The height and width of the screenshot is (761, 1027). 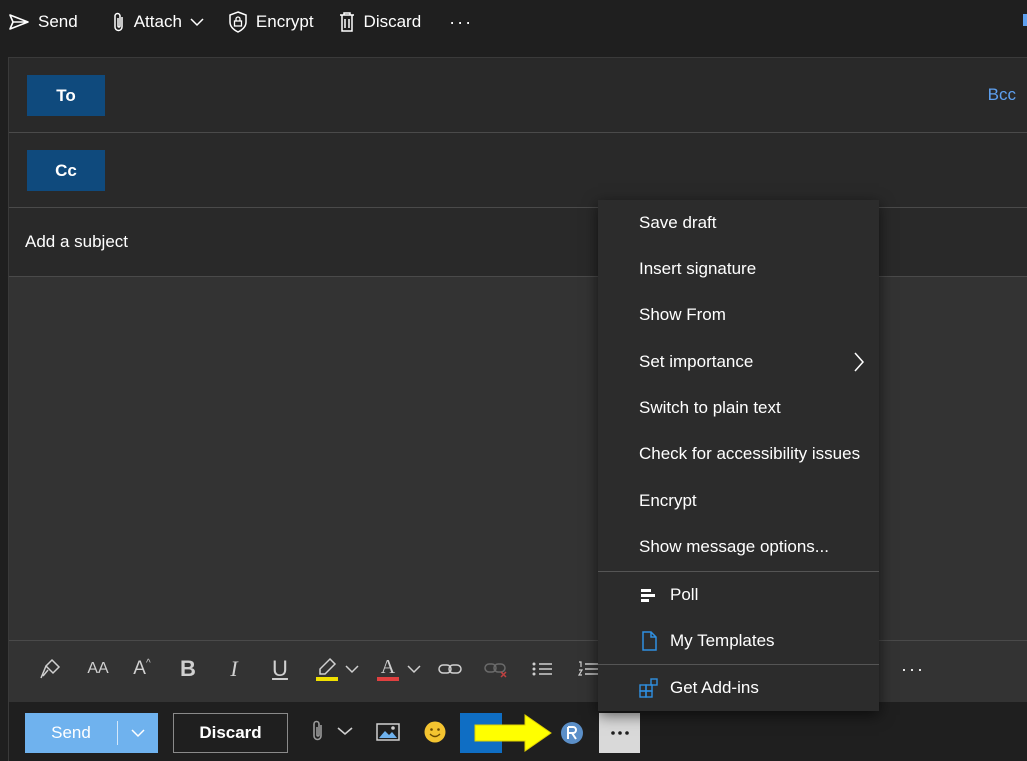 What do you see at coordinates (710, 407) in the screenshot?
I see `menu-item-label: Switch to plain text` at bounding box center [710, 407].